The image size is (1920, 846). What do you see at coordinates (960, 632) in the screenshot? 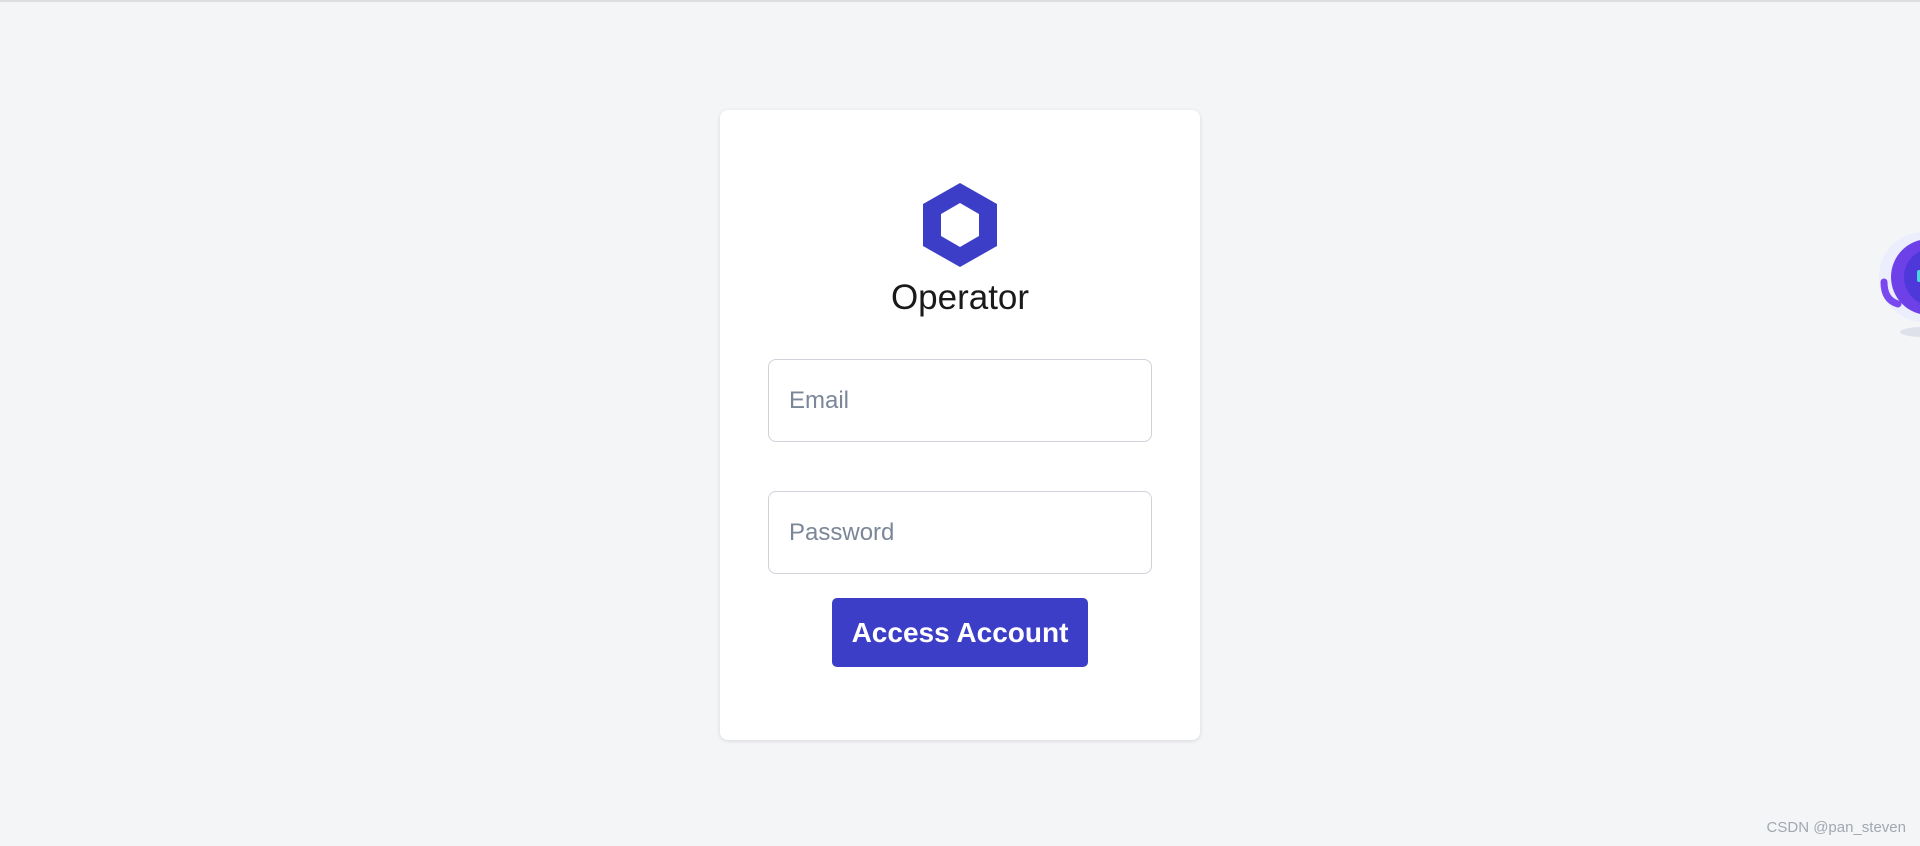
I see `access-account-button: Access Account` at bounding box center [960, 632].